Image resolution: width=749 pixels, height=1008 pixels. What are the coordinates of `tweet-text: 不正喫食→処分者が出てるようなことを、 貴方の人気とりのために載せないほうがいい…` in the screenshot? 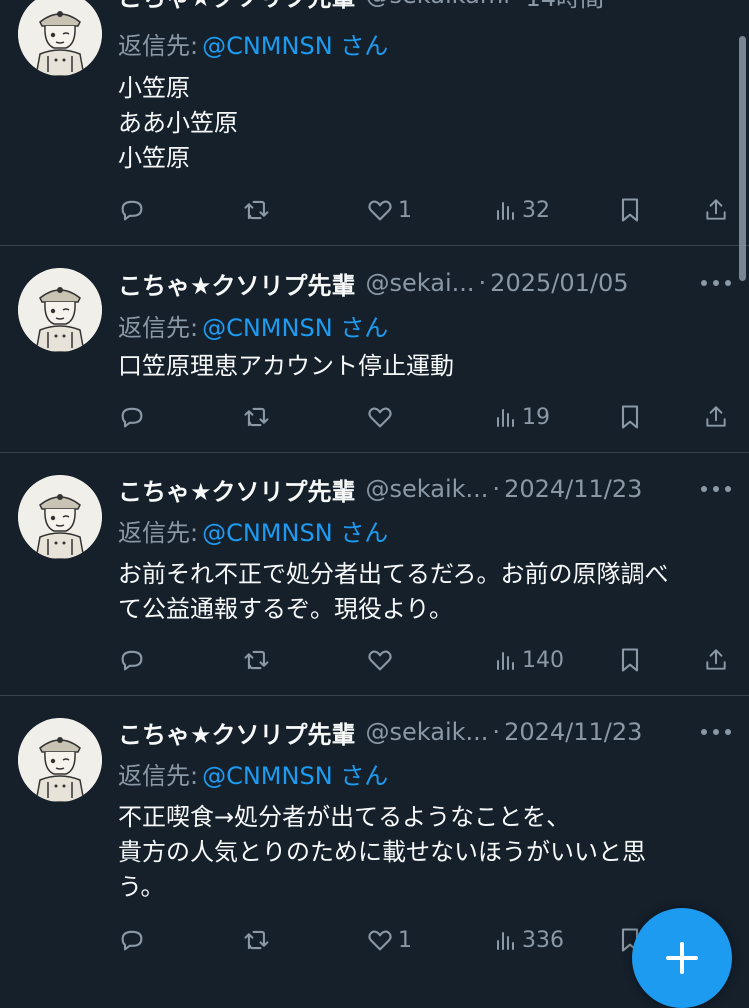 It's located at (423, 852).